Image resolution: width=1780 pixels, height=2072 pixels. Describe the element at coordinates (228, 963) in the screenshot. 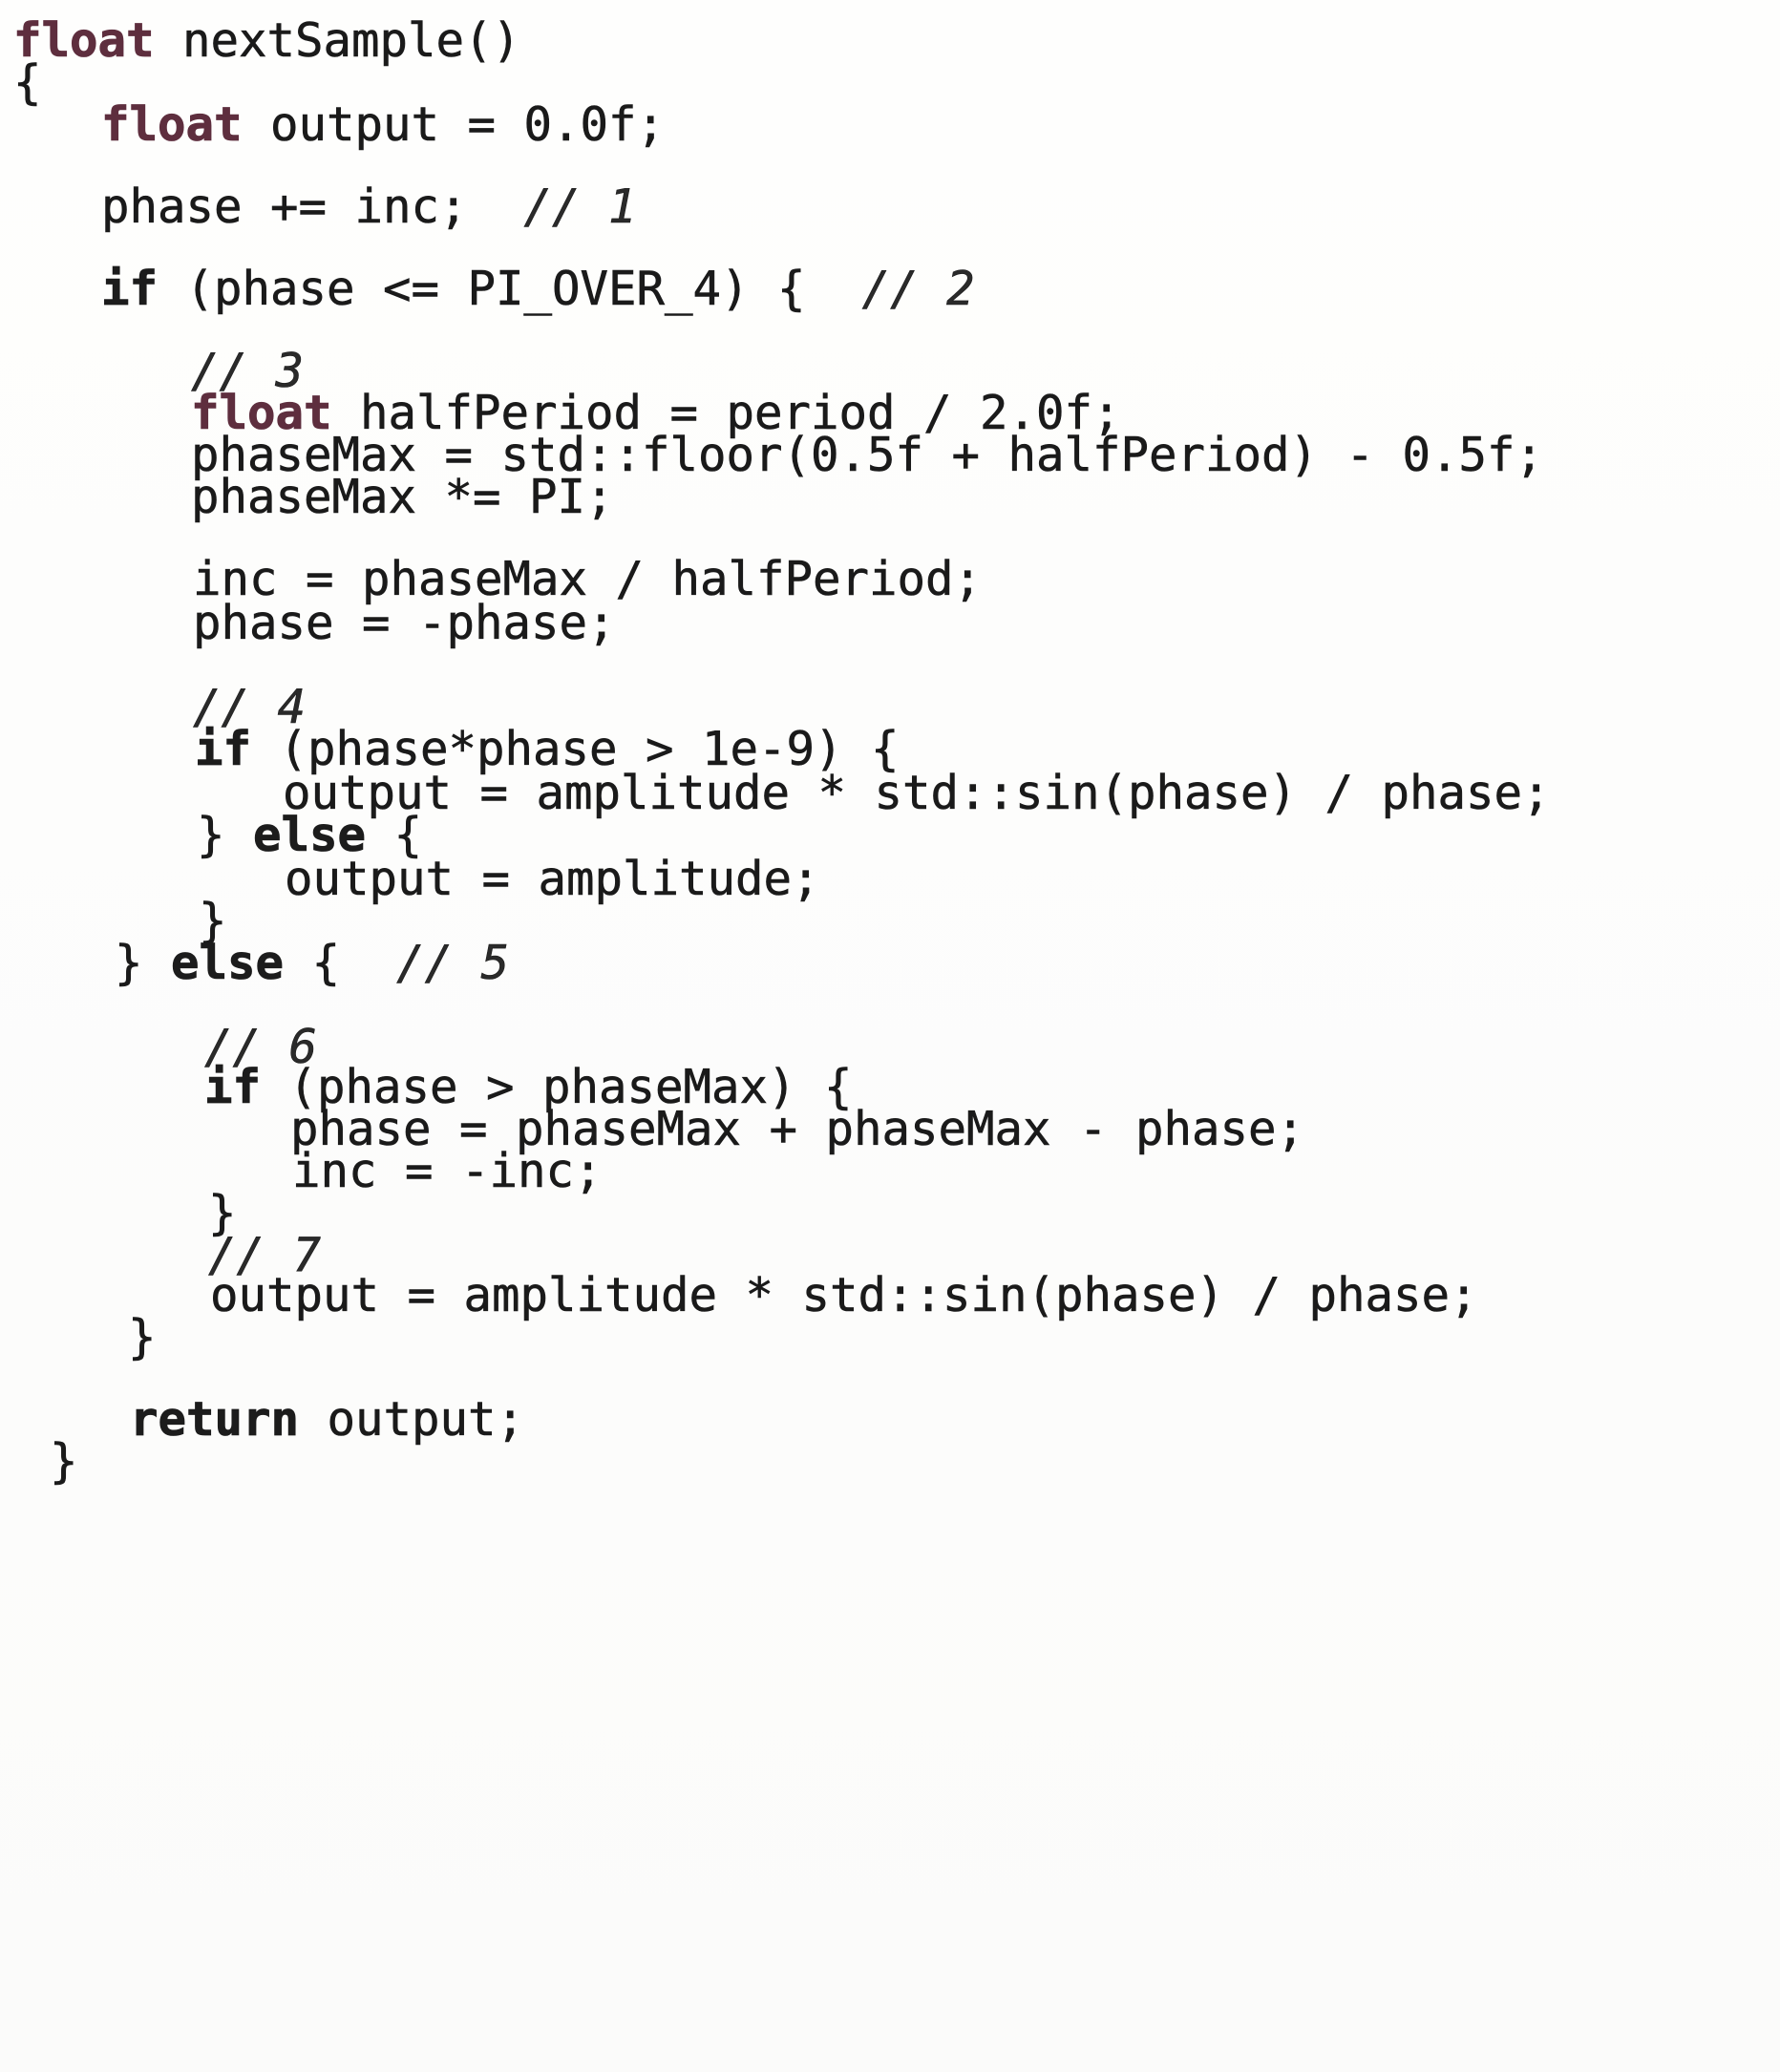

I see `keyword-else: else` at that location.